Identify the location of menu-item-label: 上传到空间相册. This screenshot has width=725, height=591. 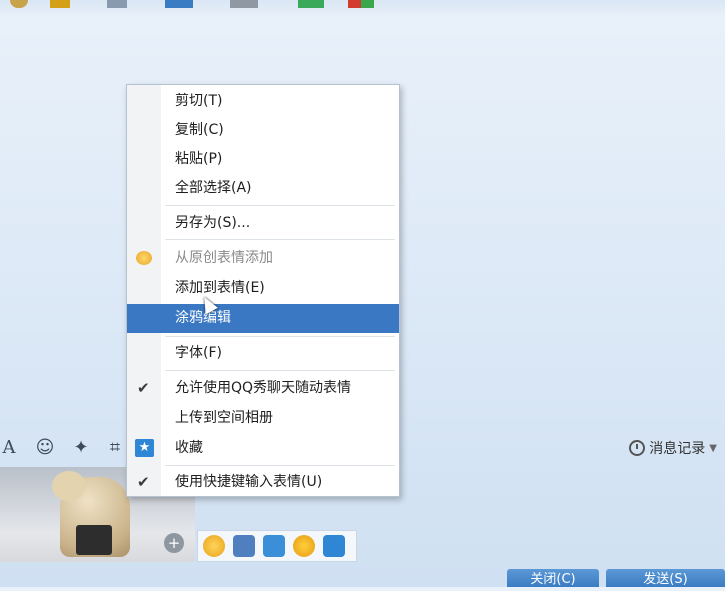
(224, 418).